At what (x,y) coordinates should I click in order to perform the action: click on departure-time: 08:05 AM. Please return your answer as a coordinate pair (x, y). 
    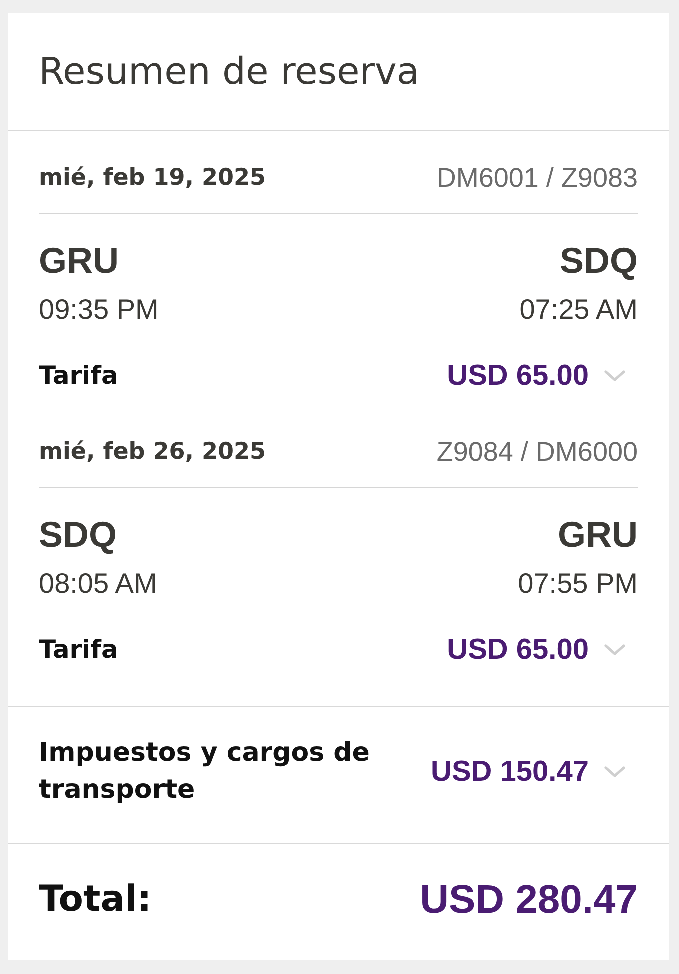
    Looking at the image, I should click on (98, 584).